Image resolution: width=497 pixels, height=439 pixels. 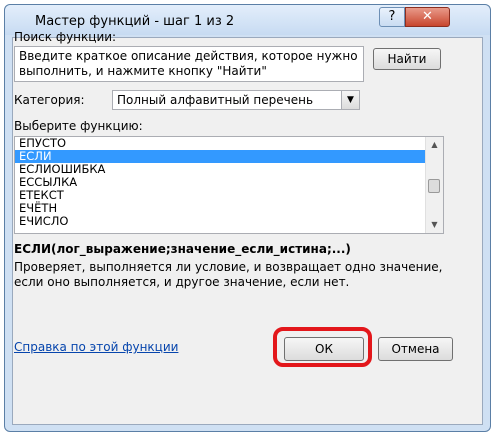 I want to click on list-scrollbar: ▲ ▼, so click(x=434, y=185).